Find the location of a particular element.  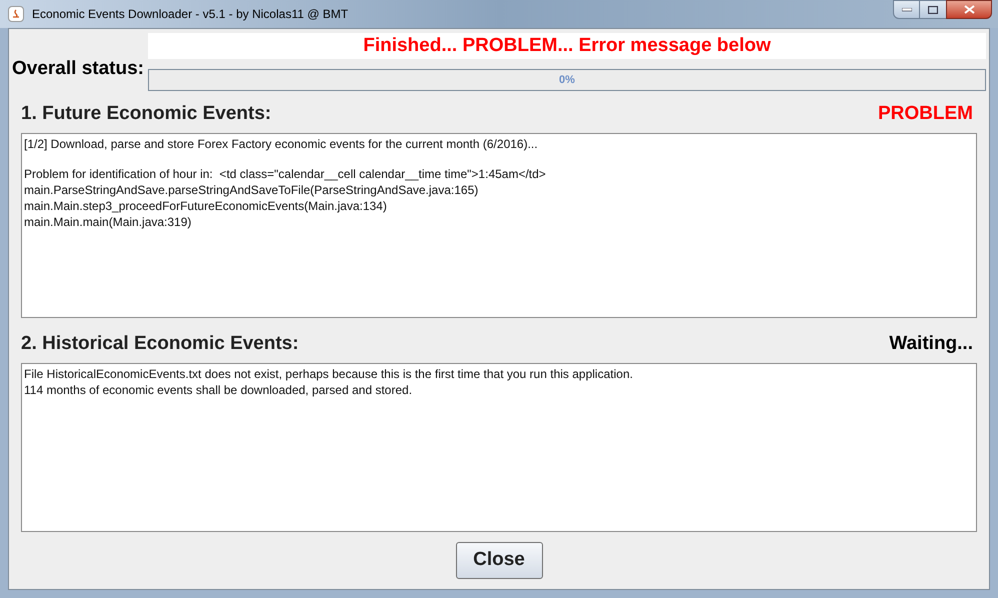

close-icon is located at coordinates (969, 9).